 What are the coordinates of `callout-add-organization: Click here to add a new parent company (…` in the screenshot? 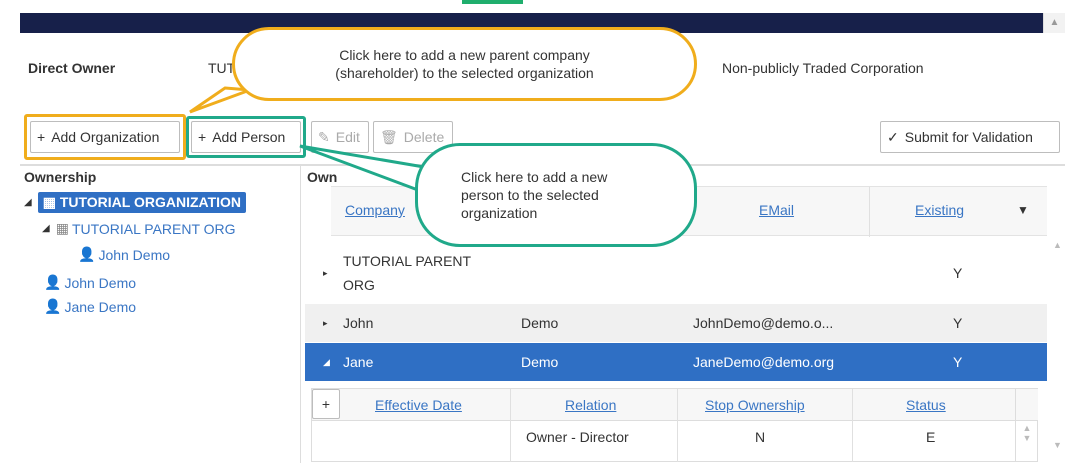 It's located at (464, 64).